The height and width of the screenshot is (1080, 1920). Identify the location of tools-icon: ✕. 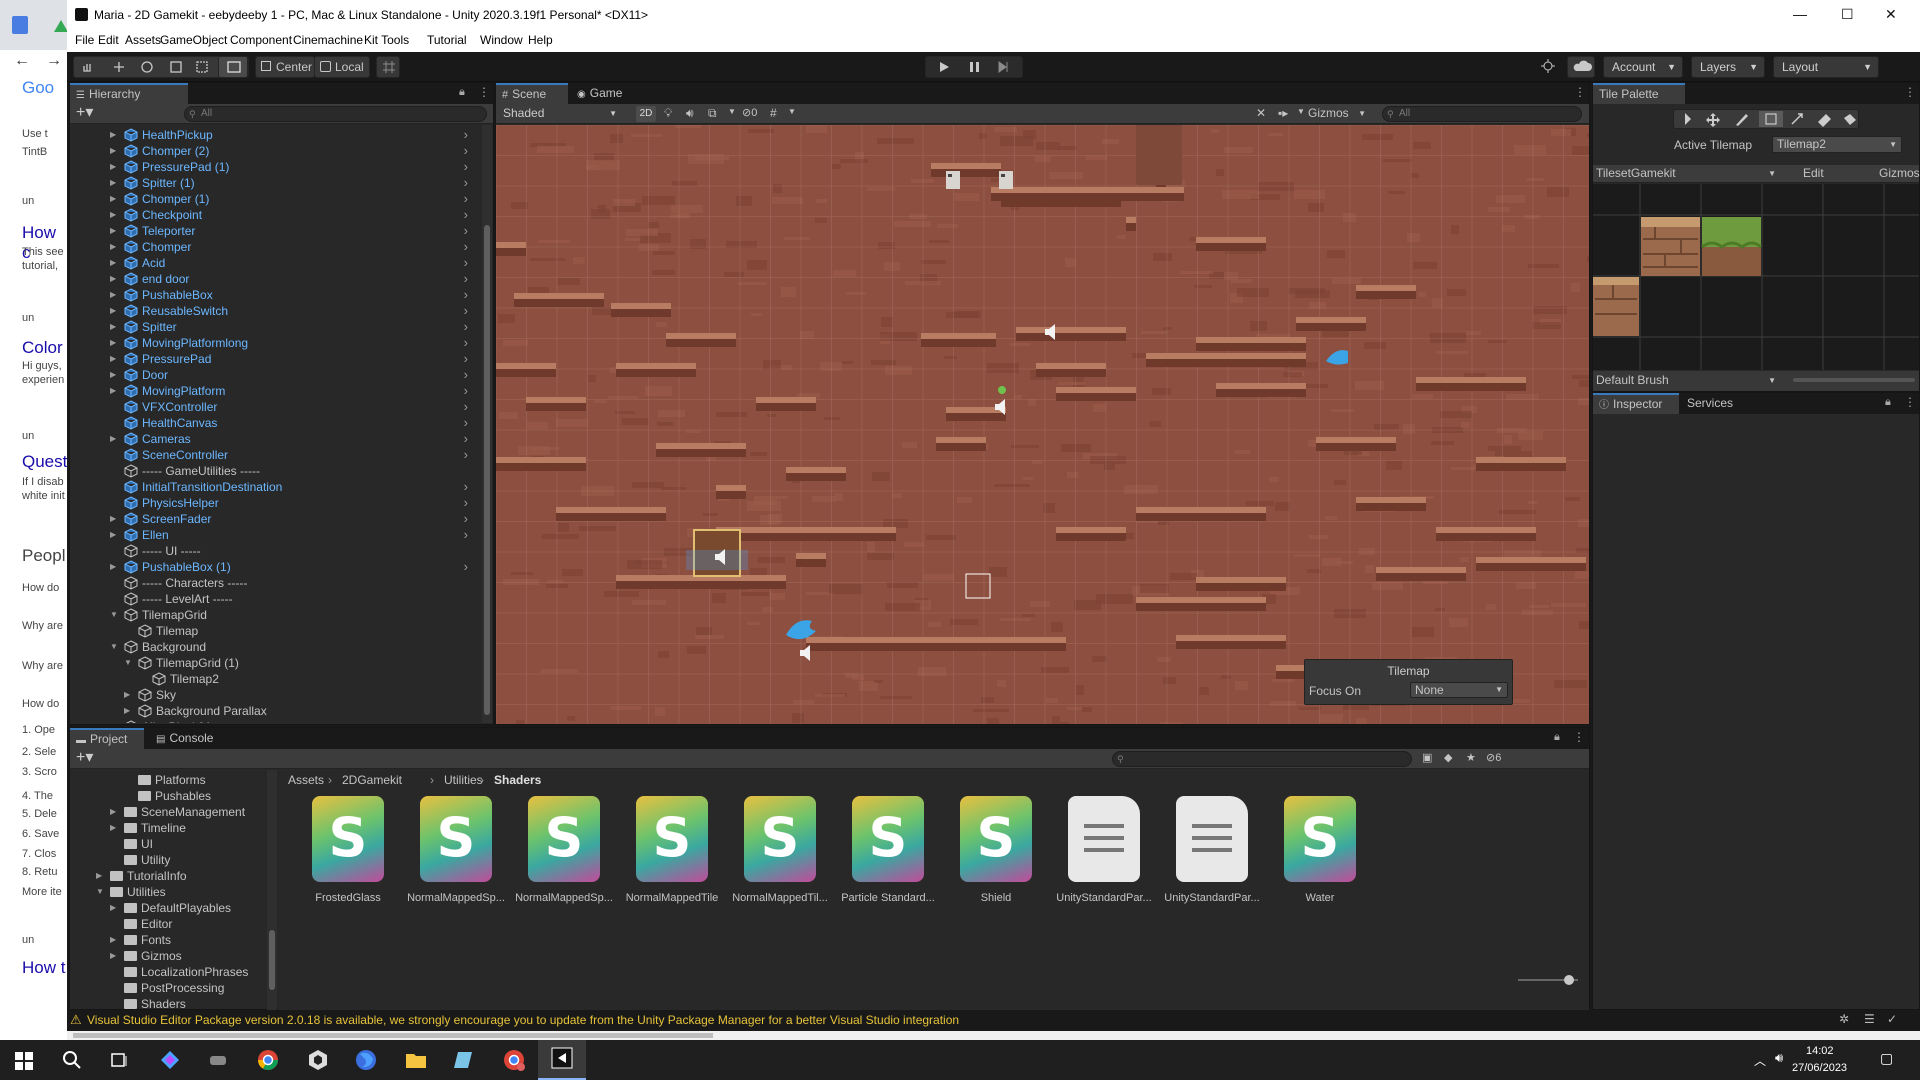
(1261, 113).